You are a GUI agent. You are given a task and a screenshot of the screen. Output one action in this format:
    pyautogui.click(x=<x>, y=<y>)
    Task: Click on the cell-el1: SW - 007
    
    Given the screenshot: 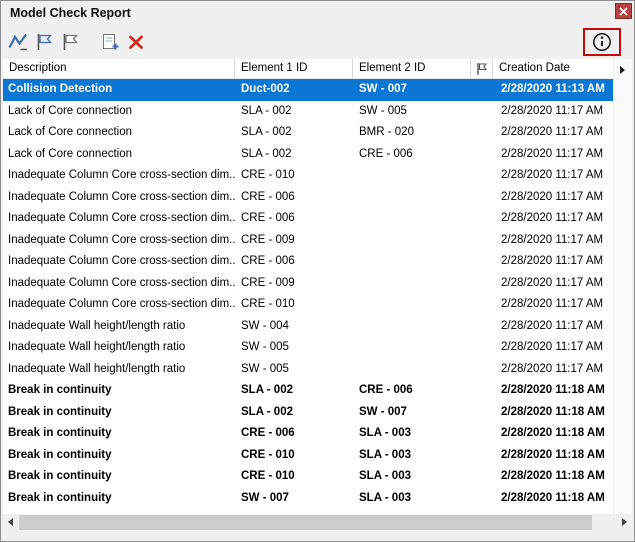 What is the action you would take?
    pyautogui.click(x=265, y=497)
    